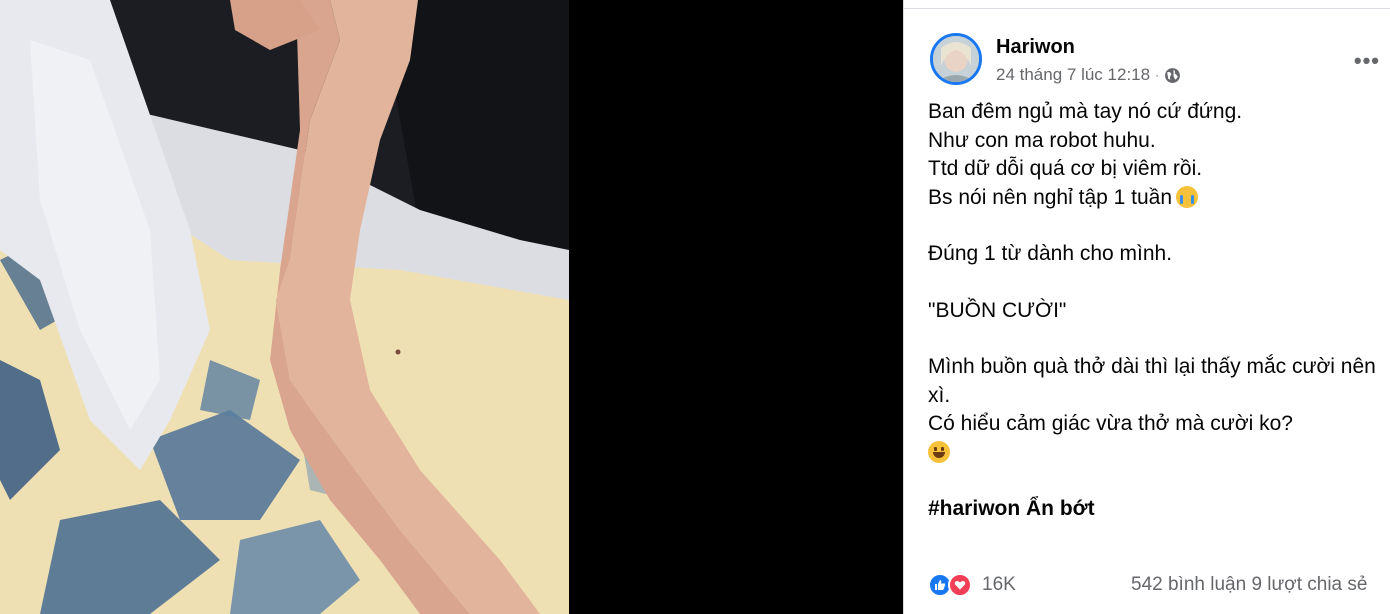 This screenshot has width=1390, height=614. Describe the element at coordinates (1188, 584) in the screenshot. I see `comments-count: 542 bình luận` at that location.